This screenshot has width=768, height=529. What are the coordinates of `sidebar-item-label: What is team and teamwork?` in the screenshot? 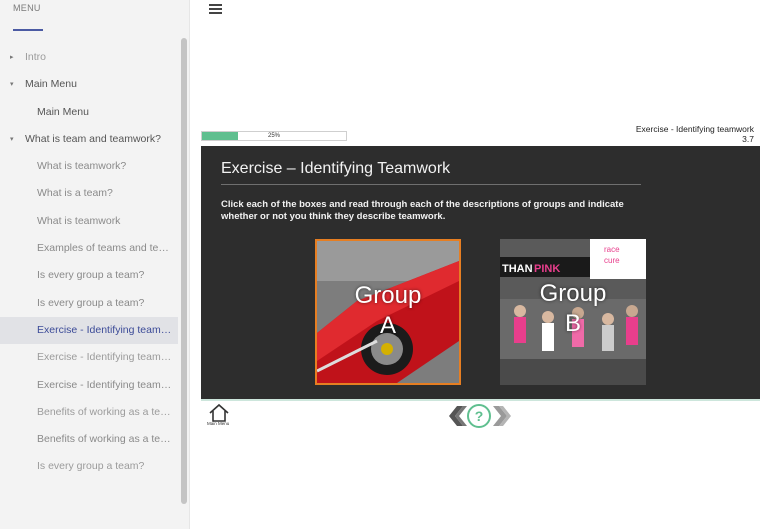 It's located at (93, 138).